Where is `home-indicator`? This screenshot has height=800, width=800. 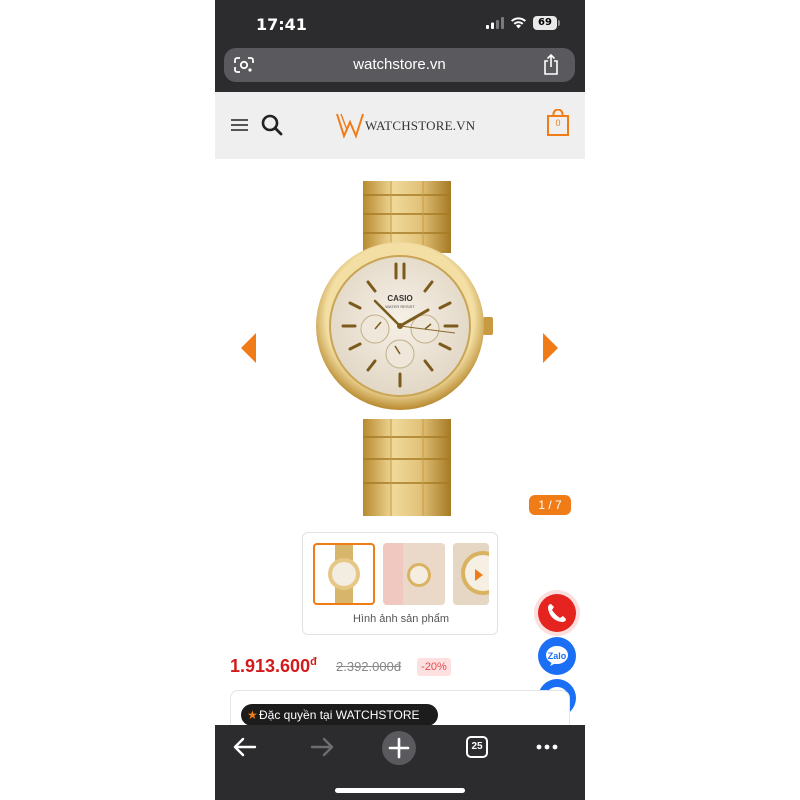
home-indicator is located at coordinates (400, 790).